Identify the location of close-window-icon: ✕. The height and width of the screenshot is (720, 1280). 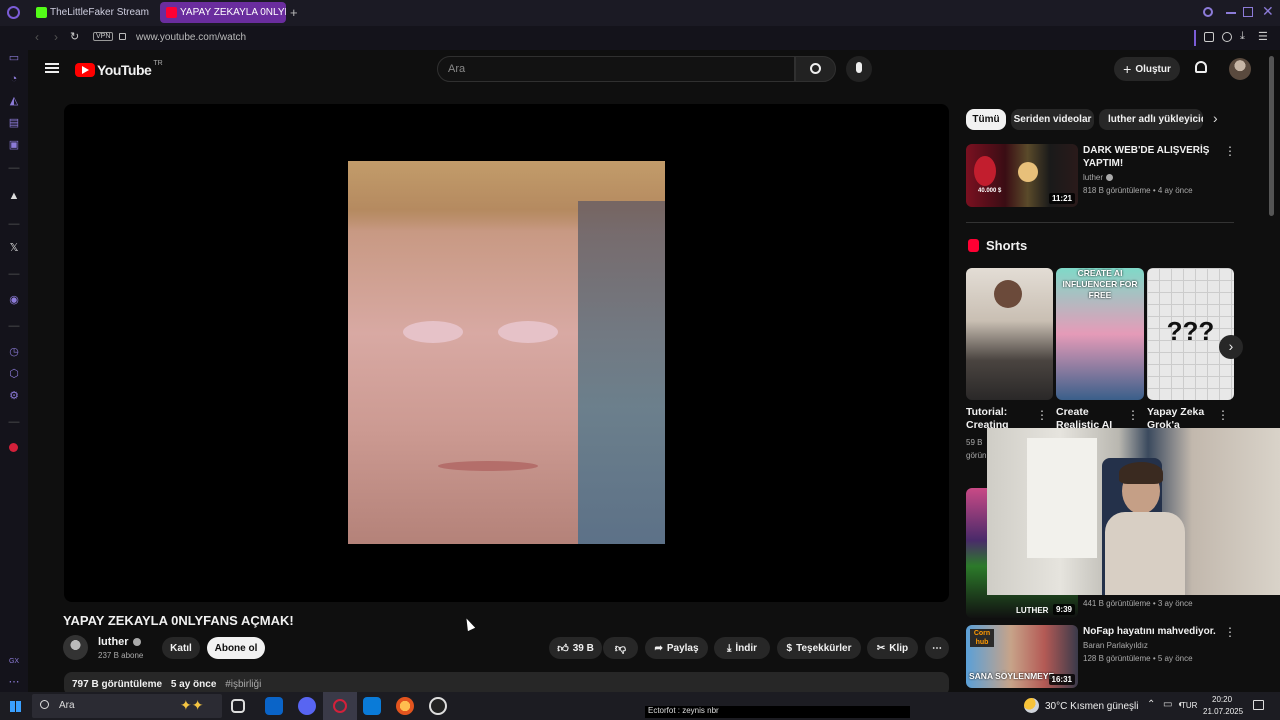
(1268, 11).